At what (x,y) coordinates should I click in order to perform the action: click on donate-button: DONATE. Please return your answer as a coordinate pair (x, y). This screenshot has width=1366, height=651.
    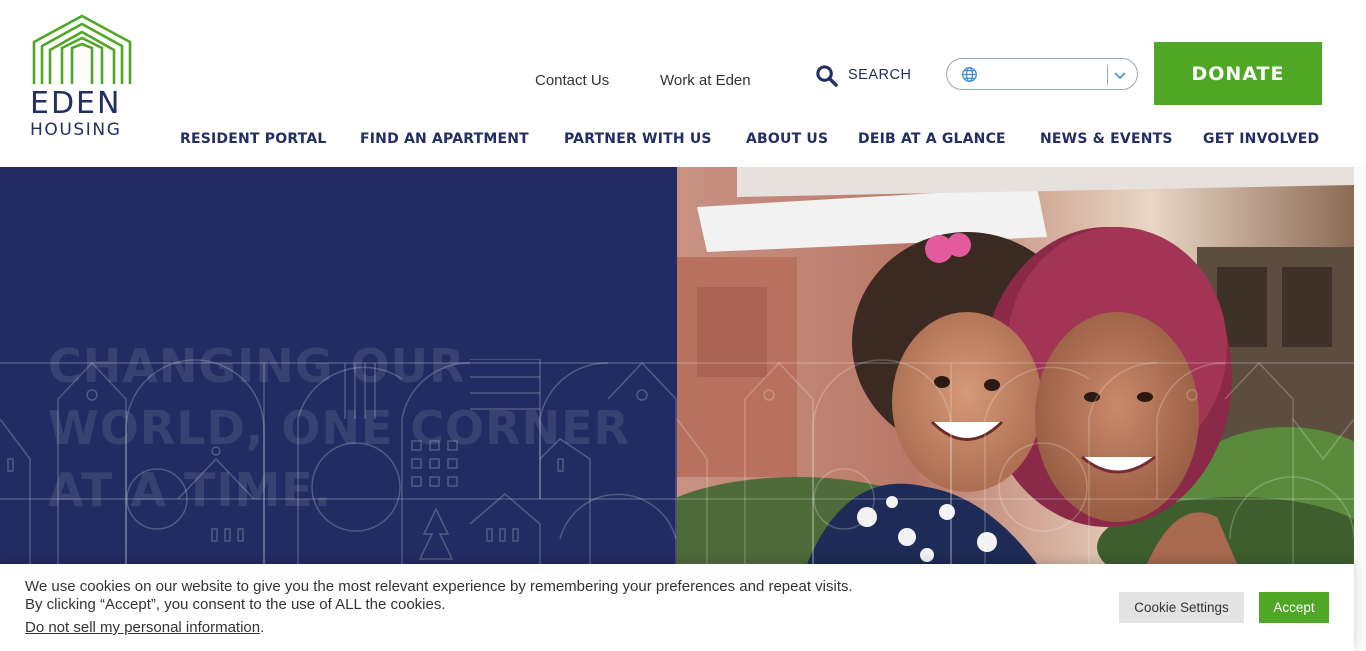
    Looking at the image, I should click on (1238, 73).